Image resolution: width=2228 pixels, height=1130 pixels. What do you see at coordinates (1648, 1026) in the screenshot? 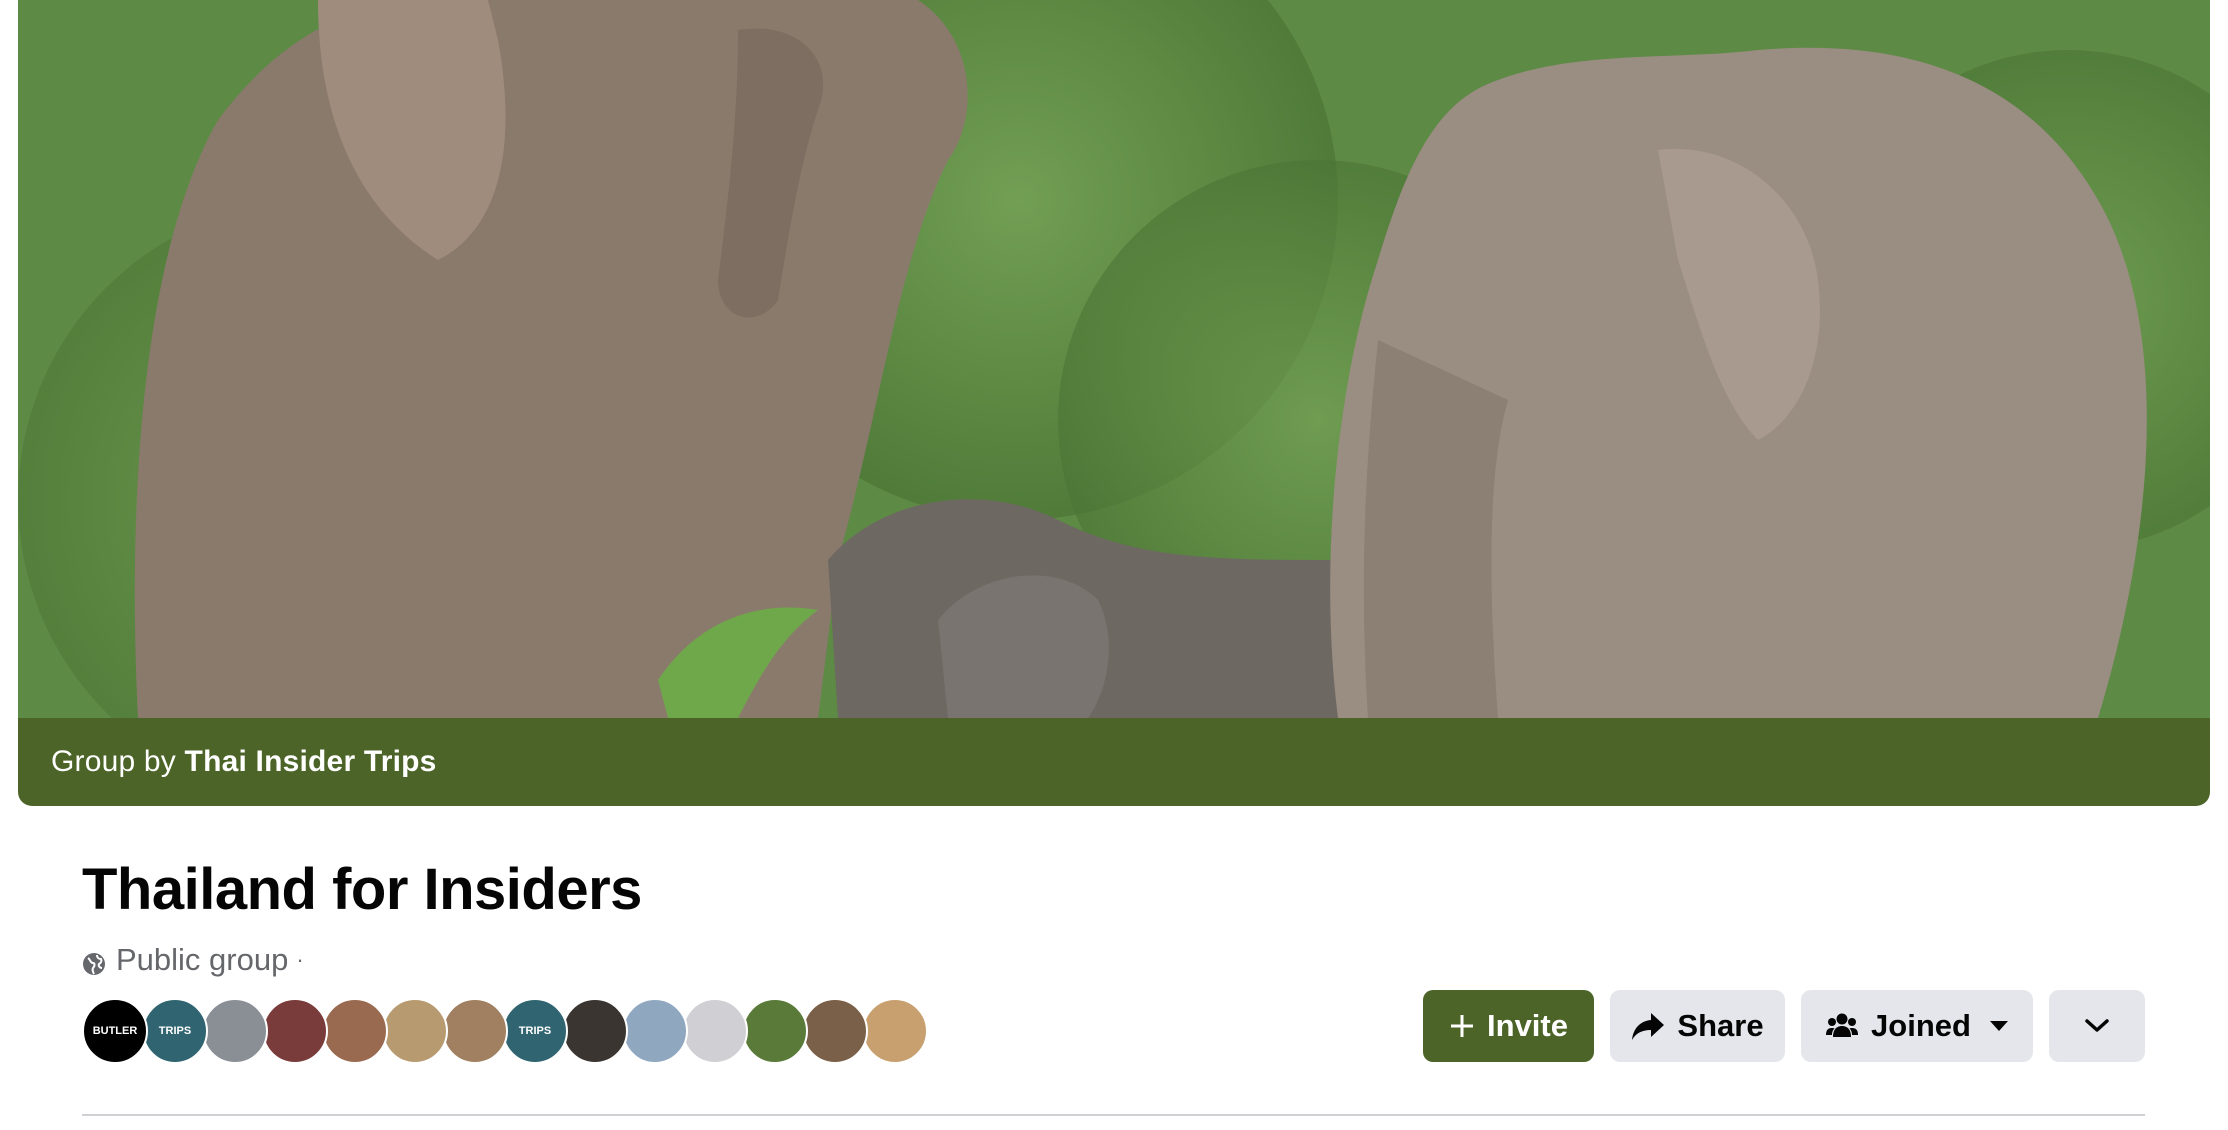
I see `share-icon` at bounding box center [1648, 1026].